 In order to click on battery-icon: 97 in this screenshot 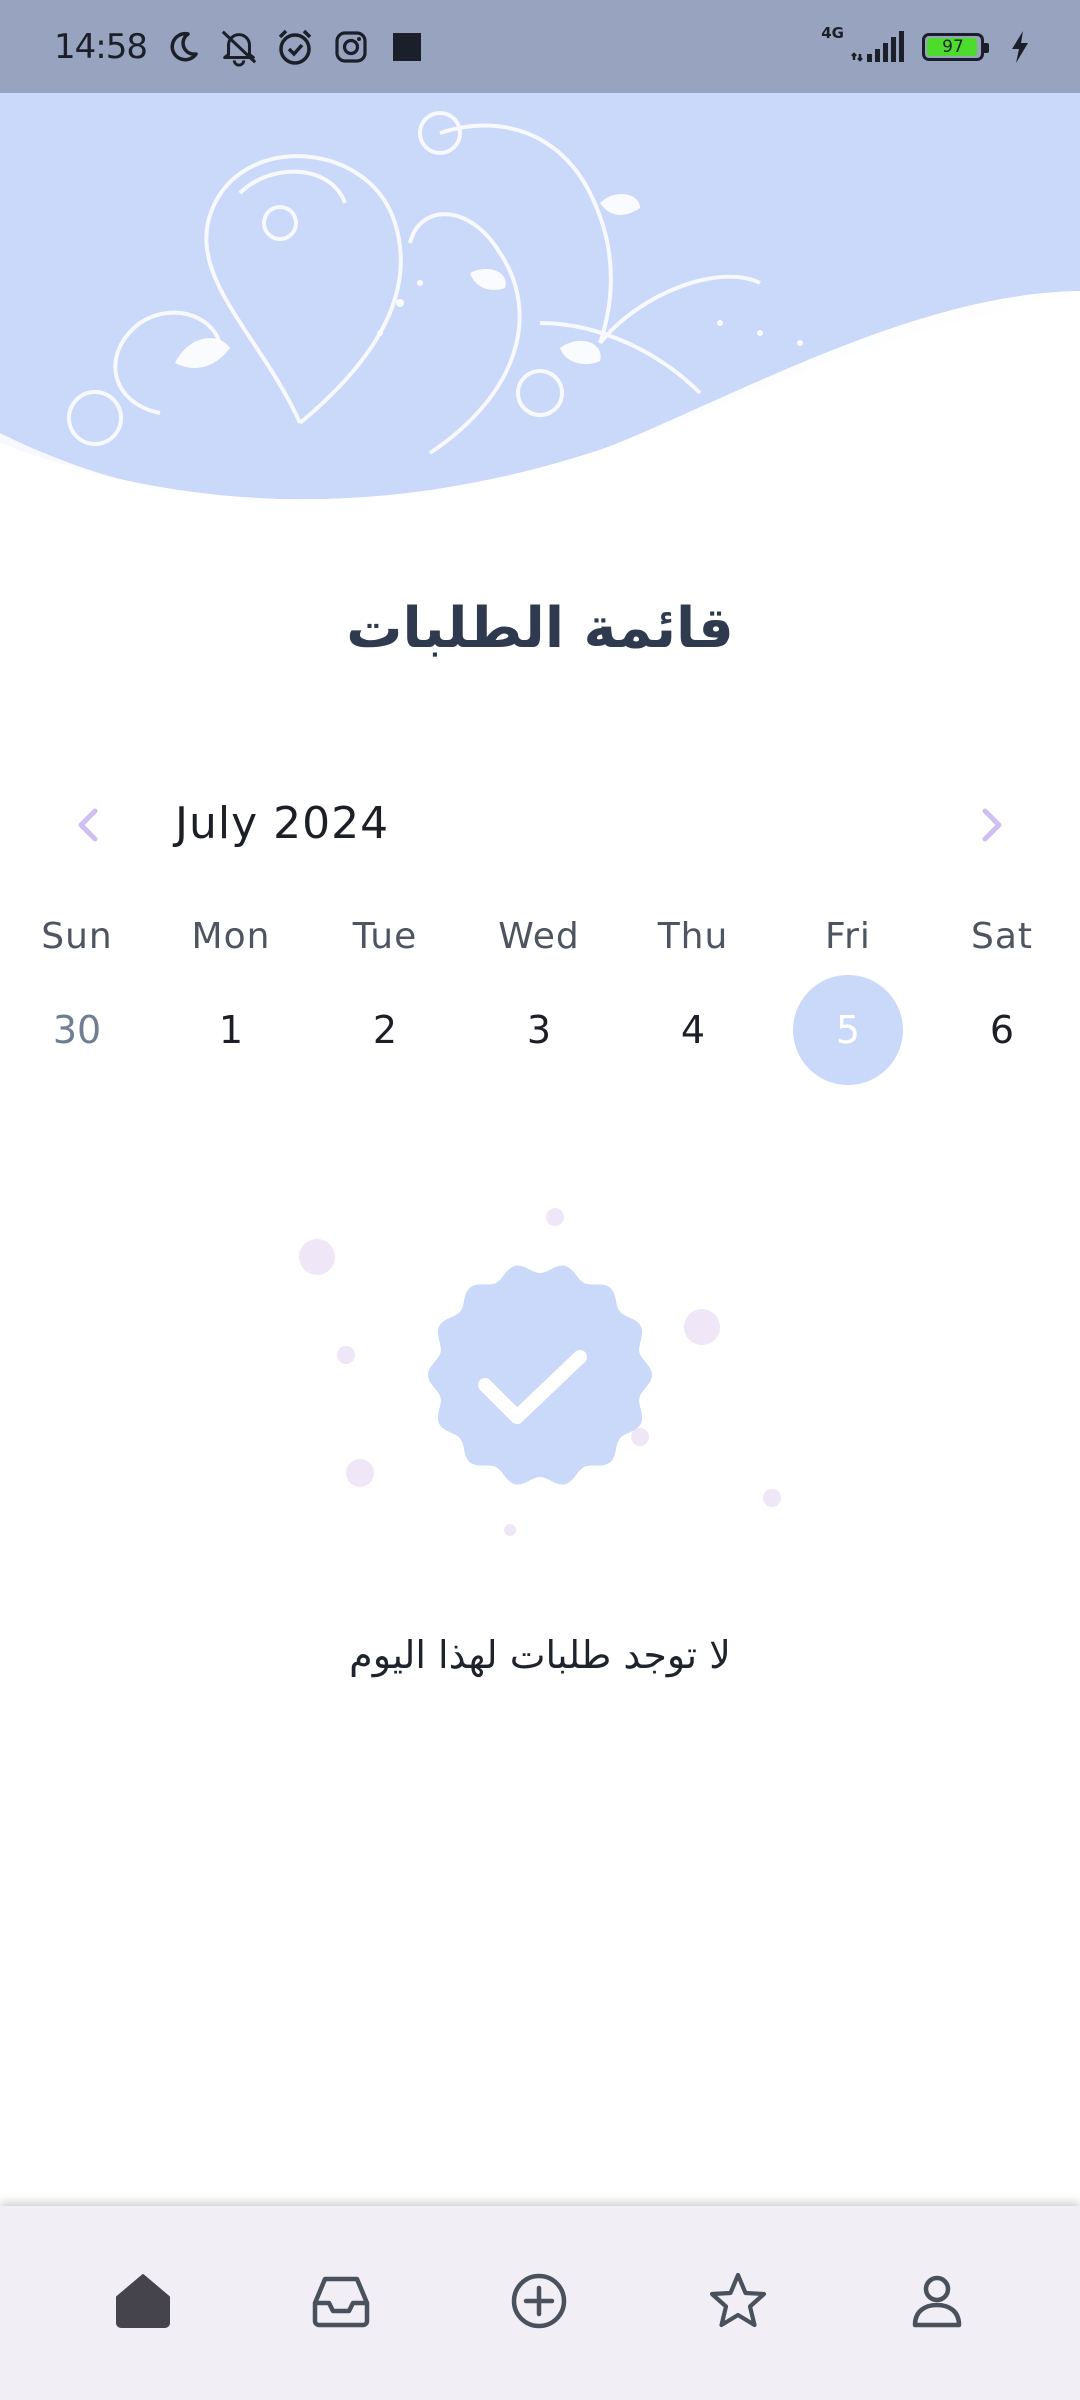, I will do `click(955, 46)`.